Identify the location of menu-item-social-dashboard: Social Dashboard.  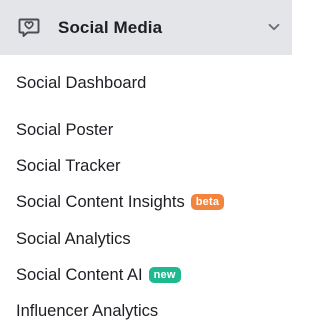
(146, 83).